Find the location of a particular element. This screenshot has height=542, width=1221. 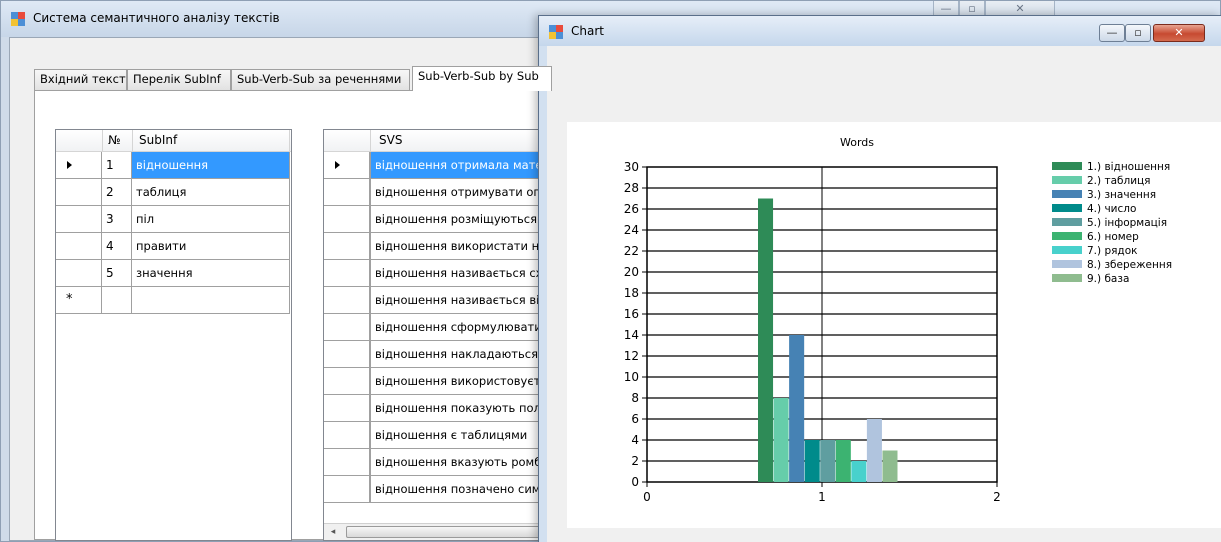

tab-input-text: Вхідний текст is located at coordinates (80, 79).